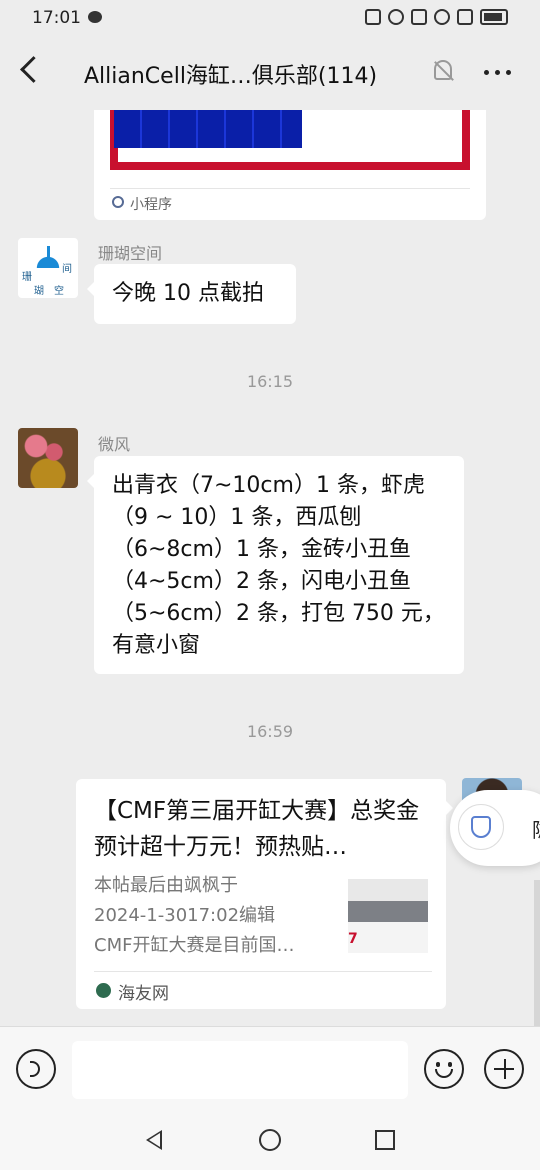 The width and height of the screenshot is (540, 1170). What do you see at coordinates (388, 916) in the screenshot?
I see `link-thumbnail: 7` at bounding box center [388, 916].